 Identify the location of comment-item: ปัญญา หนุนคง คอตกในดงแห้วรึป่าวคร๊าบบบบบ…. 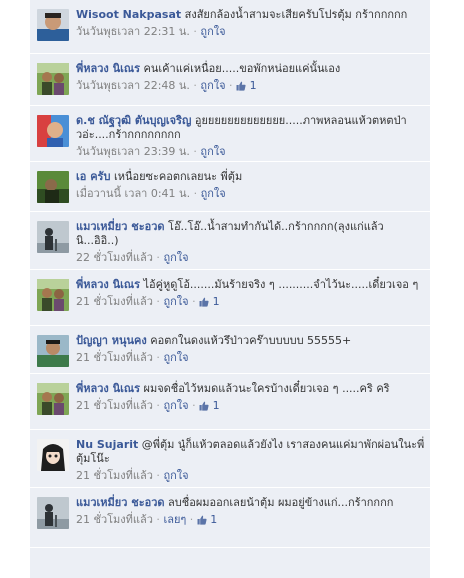
(230, 350).